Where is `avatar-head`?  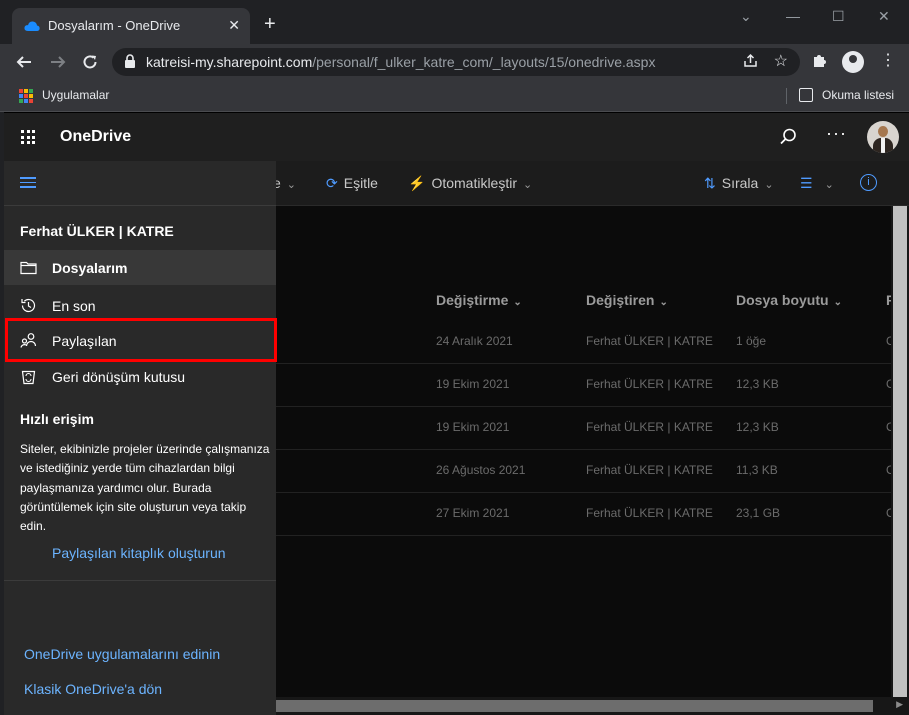 avatar-head is located at coordinates (883, 131).